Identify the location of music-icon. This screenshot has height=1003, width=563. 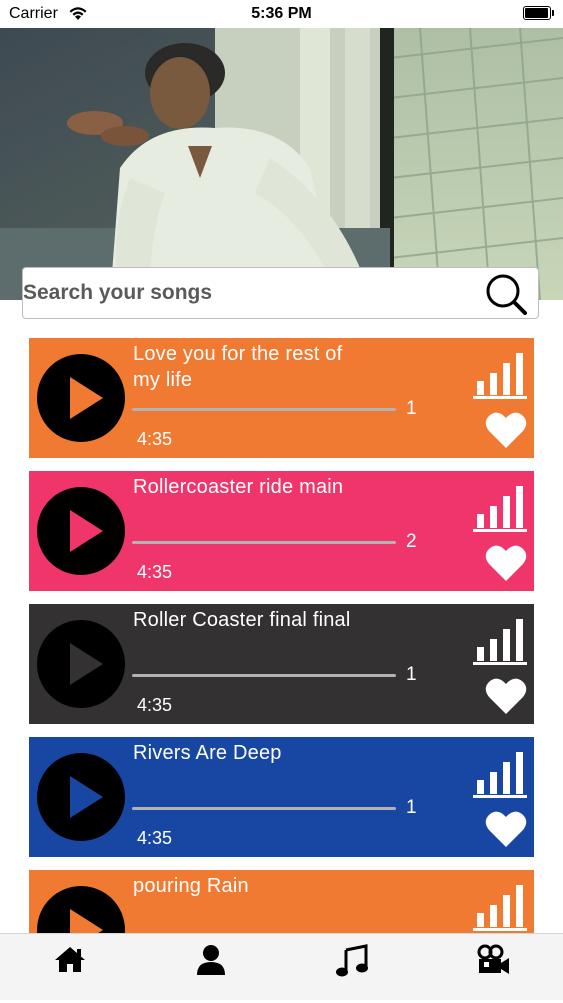
(353, 961).